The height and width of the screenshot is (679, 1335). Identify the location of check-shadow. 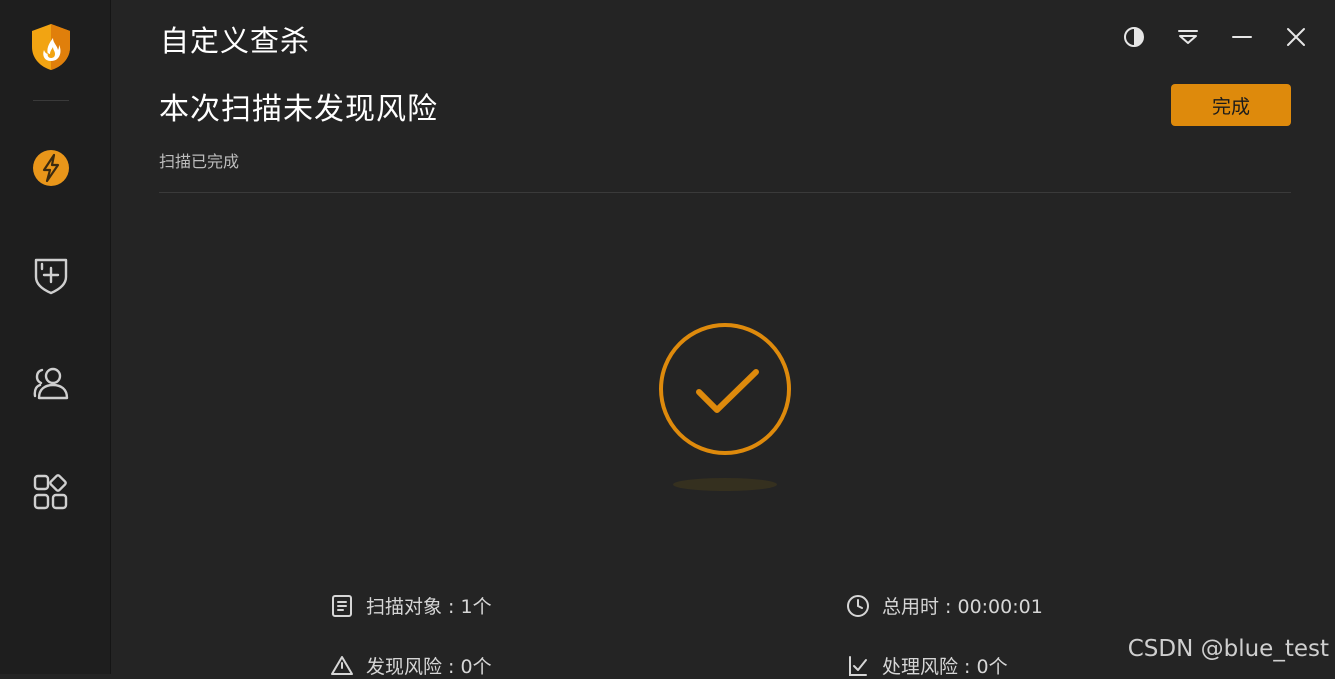
(725, 484).